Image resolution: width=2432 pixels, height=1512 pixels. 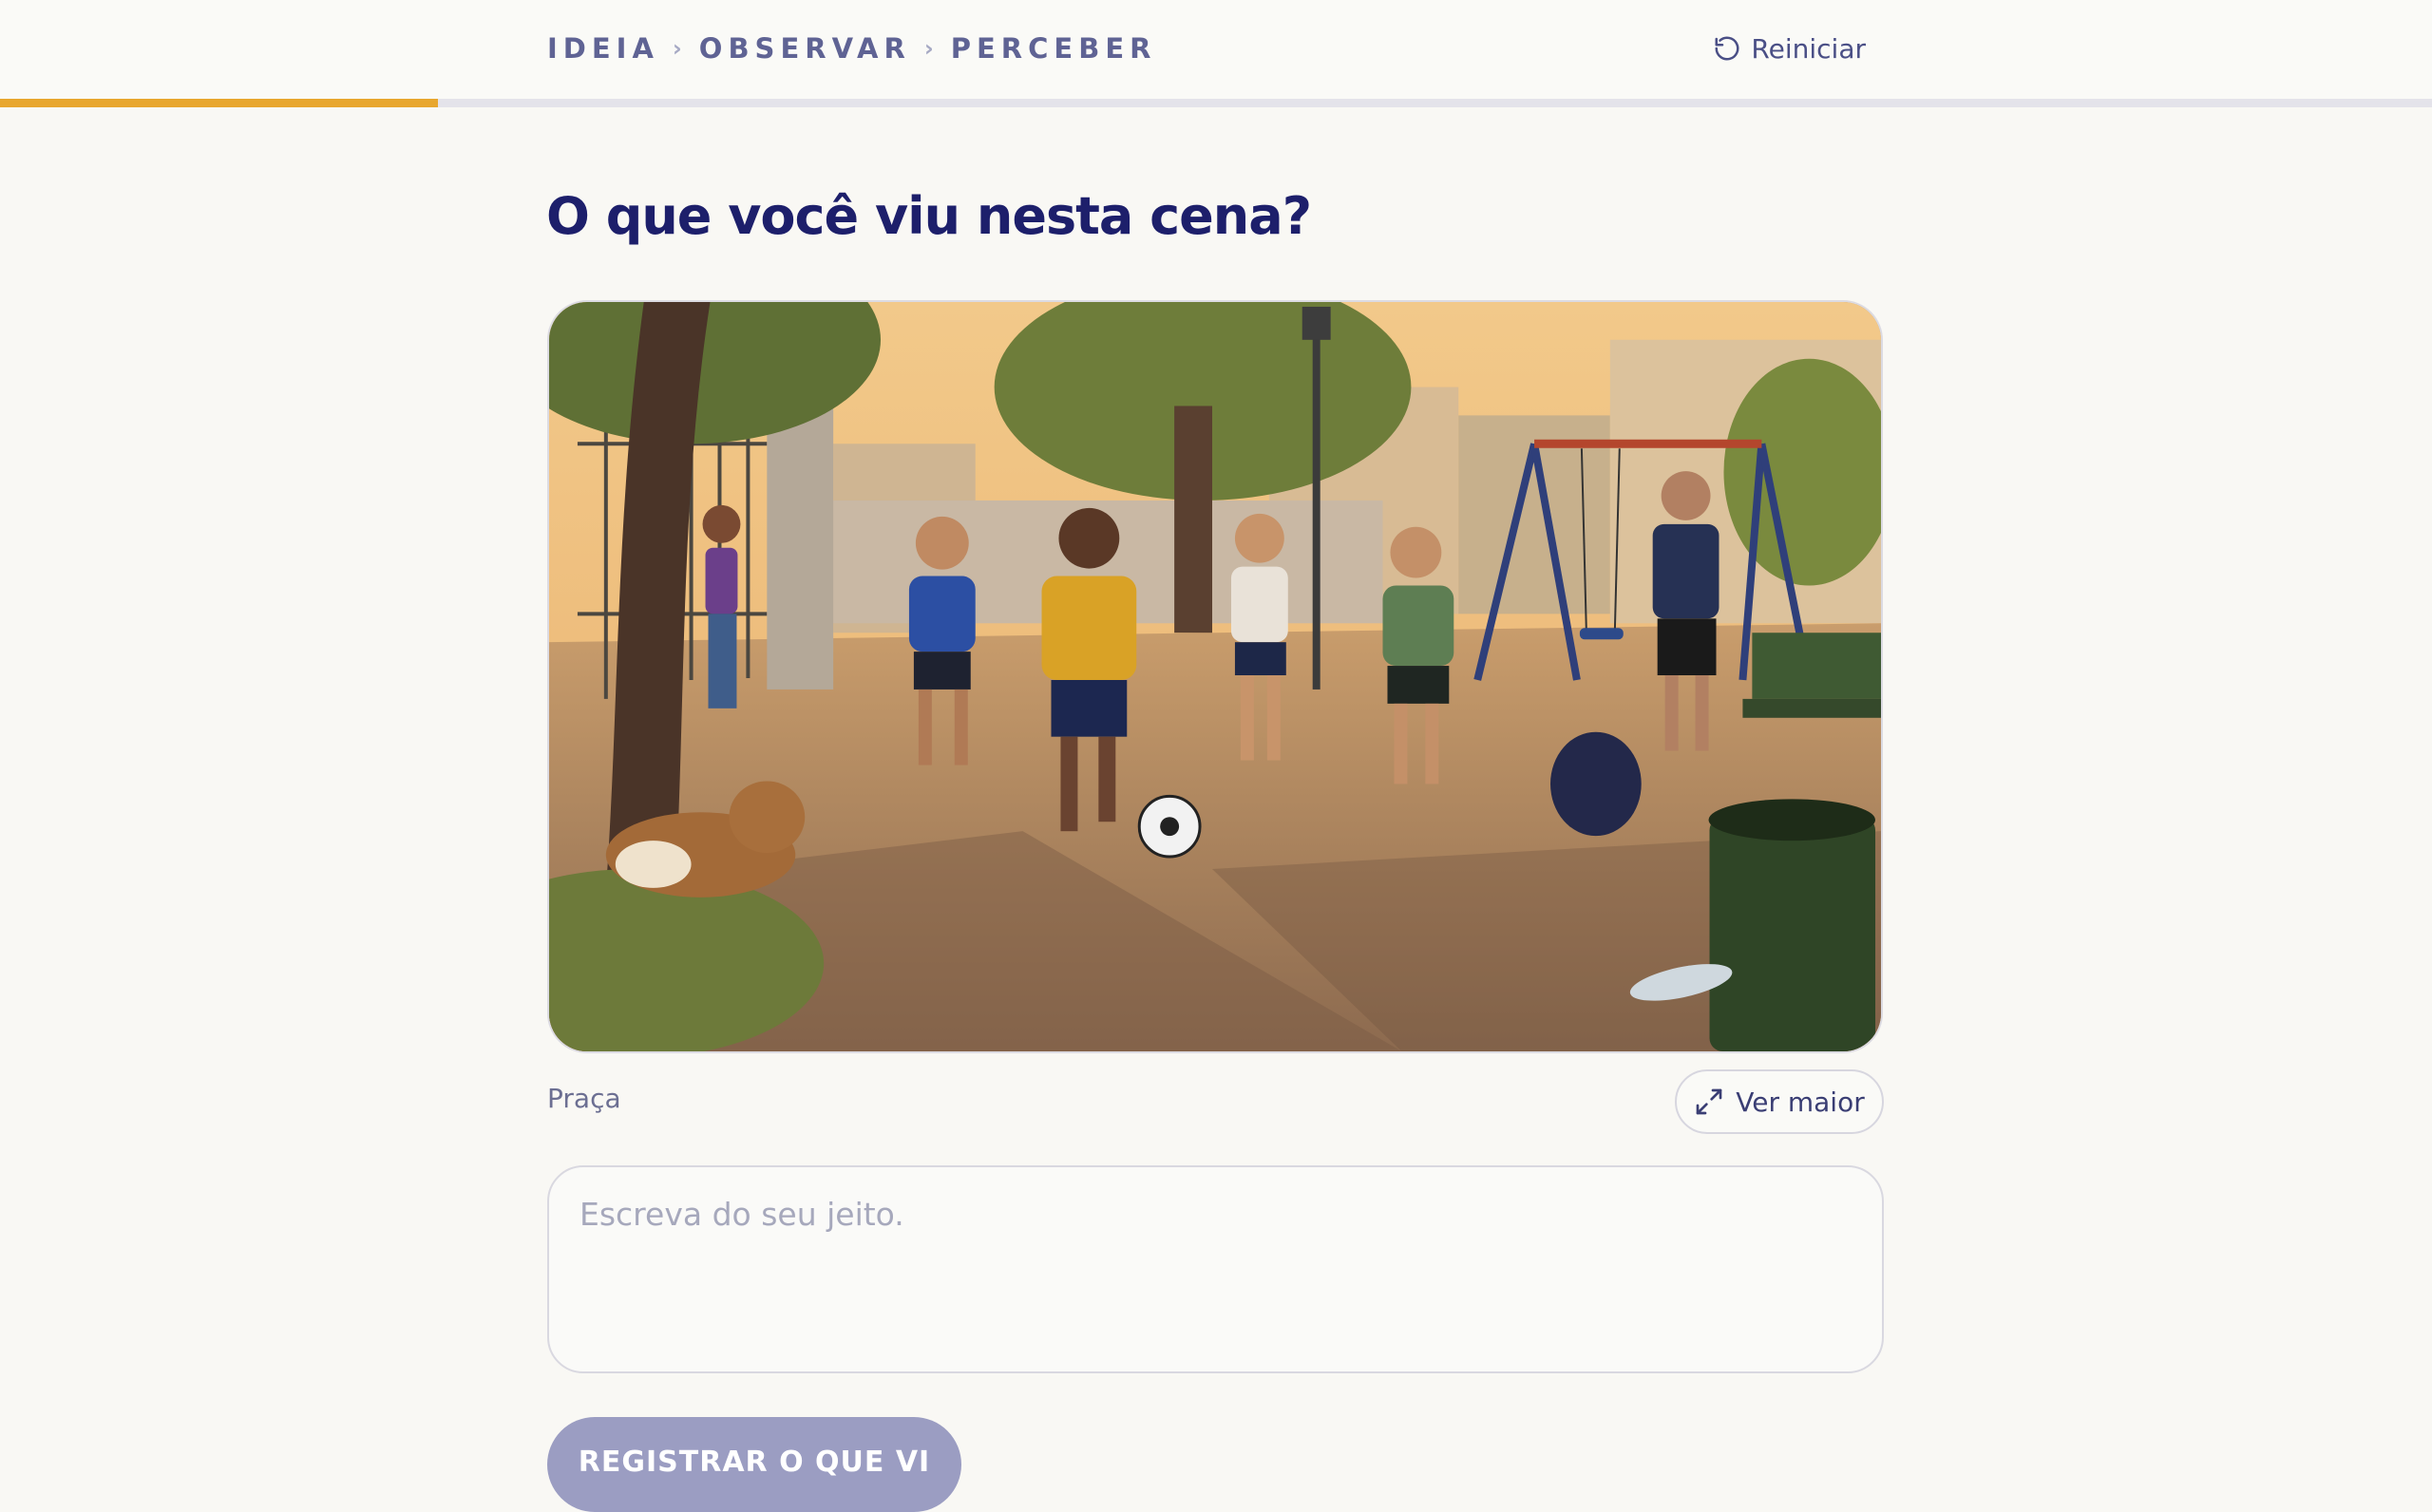 I want to click on breadcrumb-step-perceber: PERCEBER, so click(x=1053, y=49).